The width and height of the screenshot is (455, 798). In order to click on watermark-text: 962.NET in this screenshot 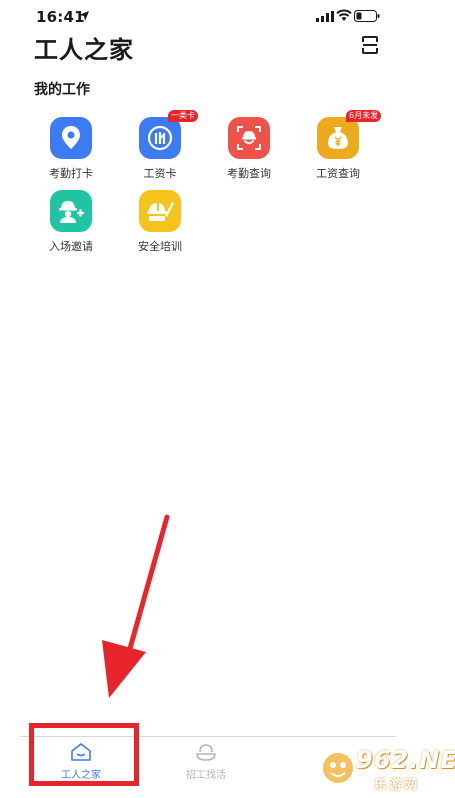, I will do `click(405, 760)`.